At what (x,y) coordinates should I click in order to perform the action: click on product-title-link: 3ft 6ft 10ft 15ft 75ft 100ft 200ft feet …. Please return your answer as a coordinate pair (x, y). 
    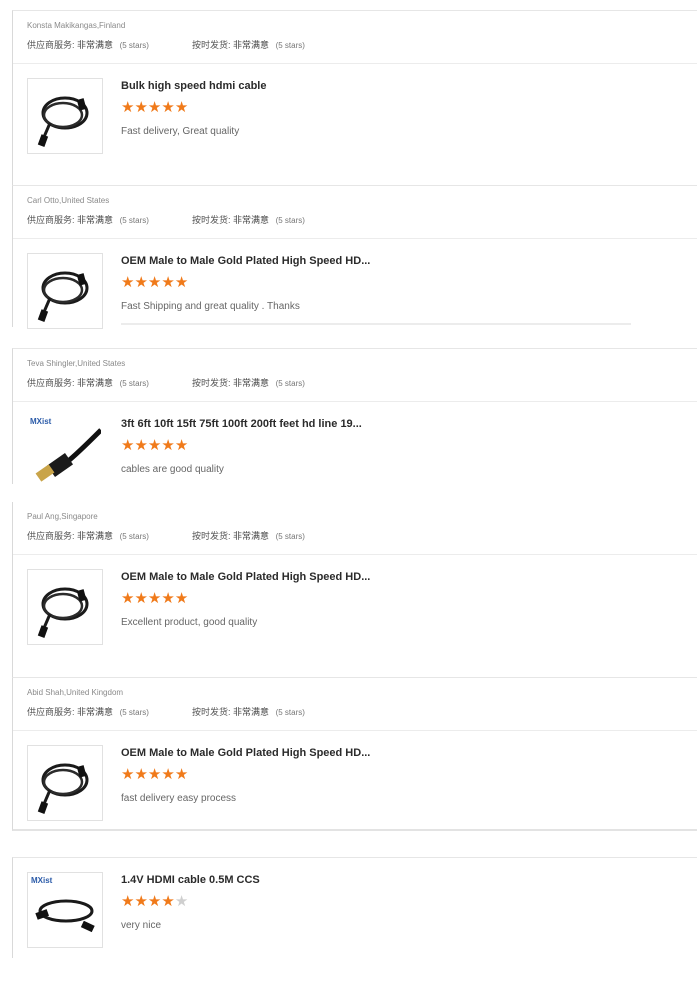
    Looking at the image, I should click on (241, 424).